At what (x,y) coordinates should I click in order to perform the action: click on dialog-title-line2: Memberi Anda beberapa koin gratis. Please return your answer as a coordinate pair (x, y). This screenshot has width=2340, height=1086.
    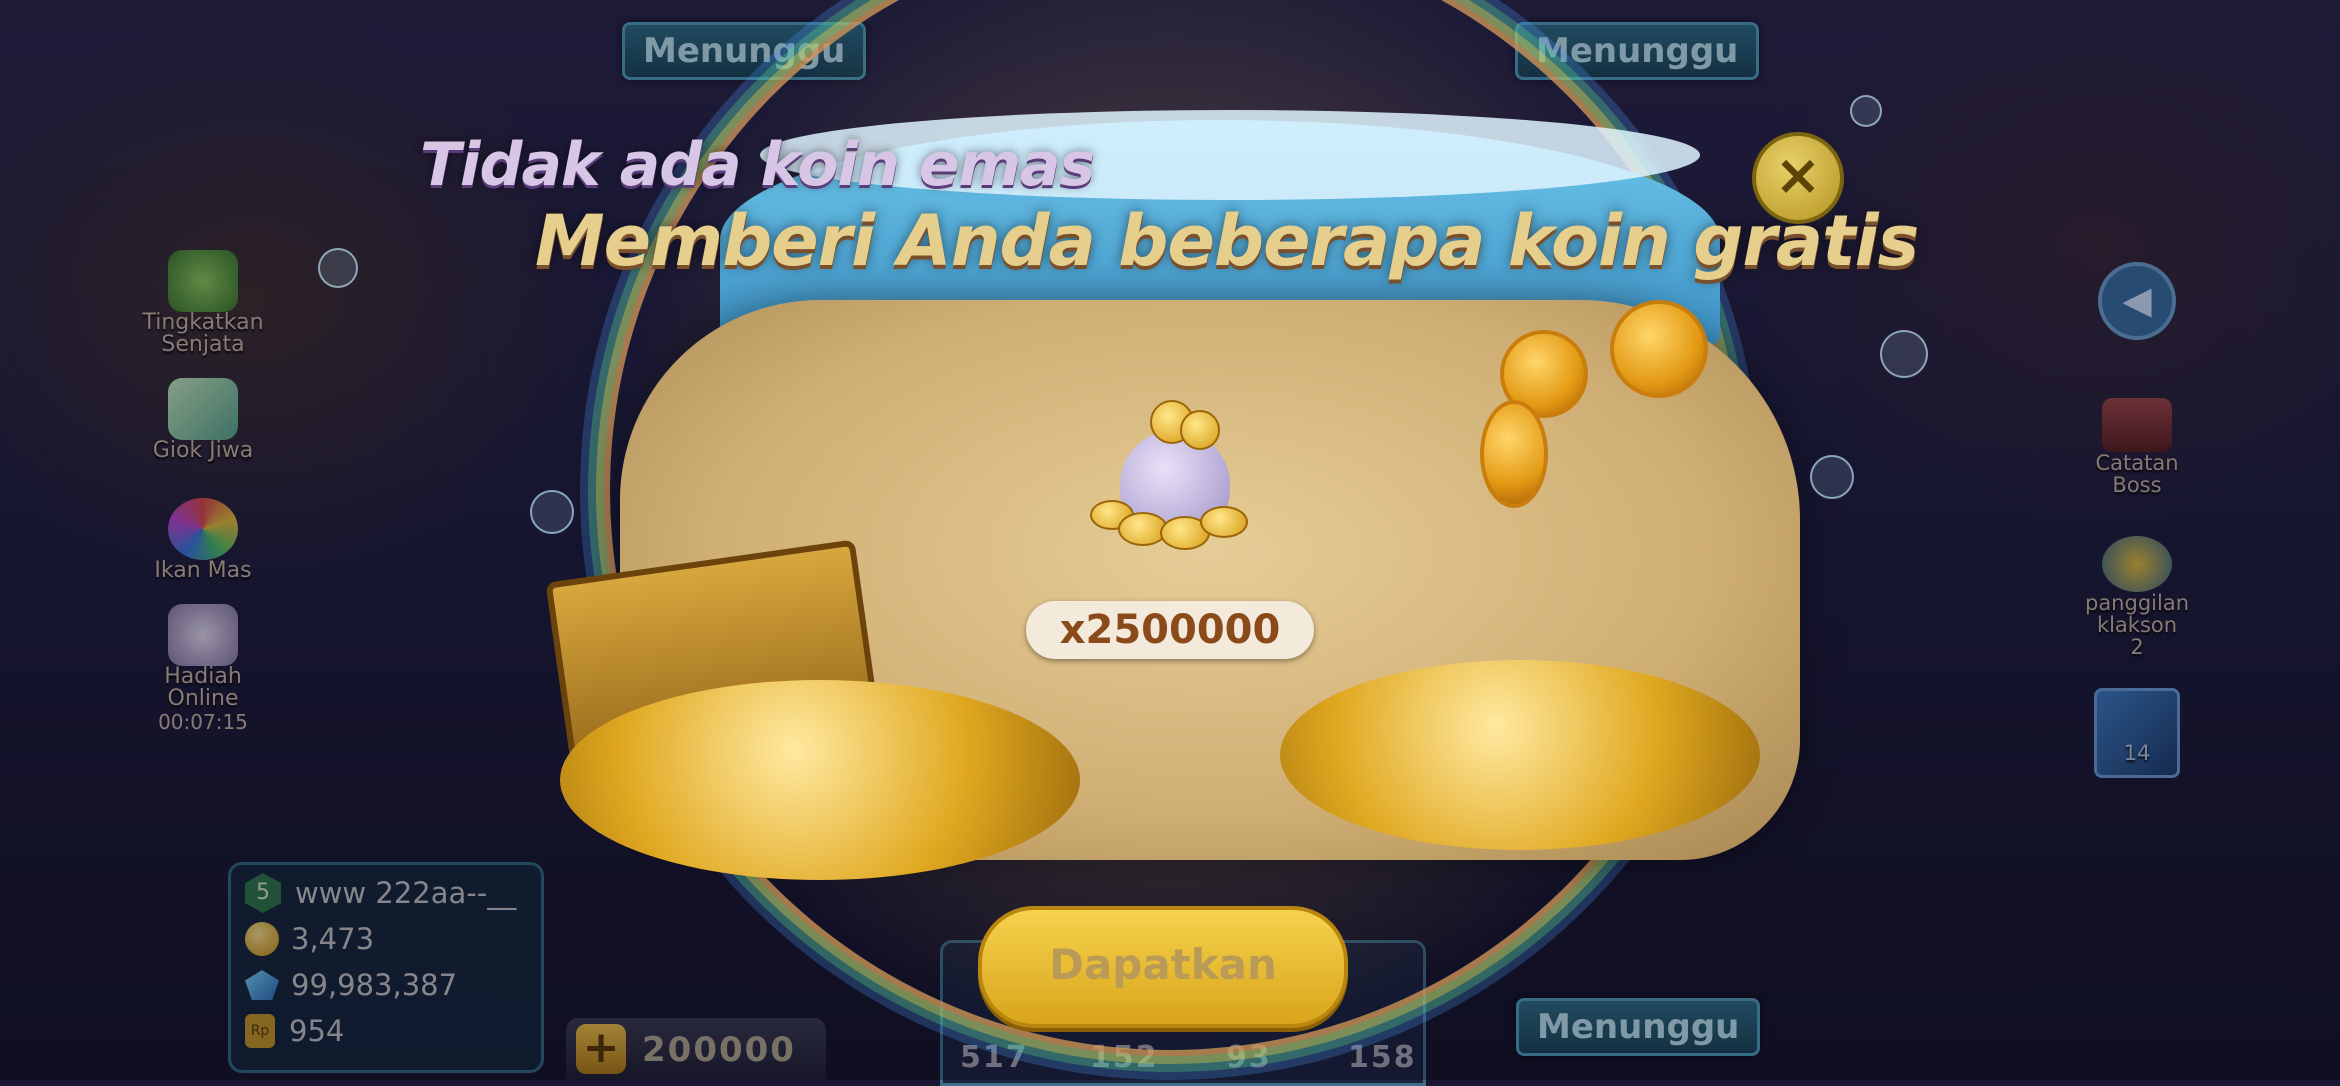
    Looking at the image, I should click on (1227, 241).